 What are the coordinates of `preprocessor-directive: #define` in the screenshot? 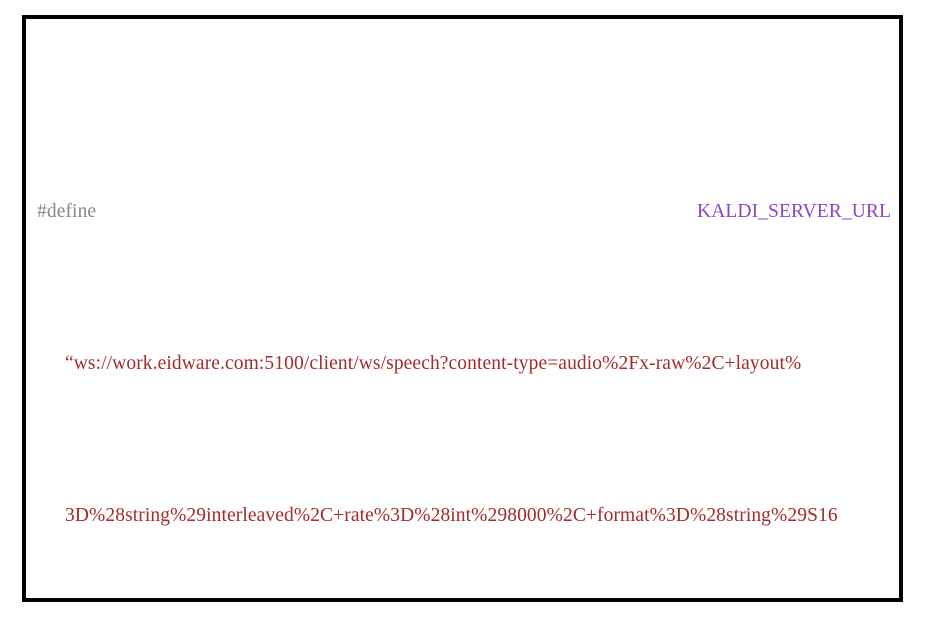 It's located at (67, 211).